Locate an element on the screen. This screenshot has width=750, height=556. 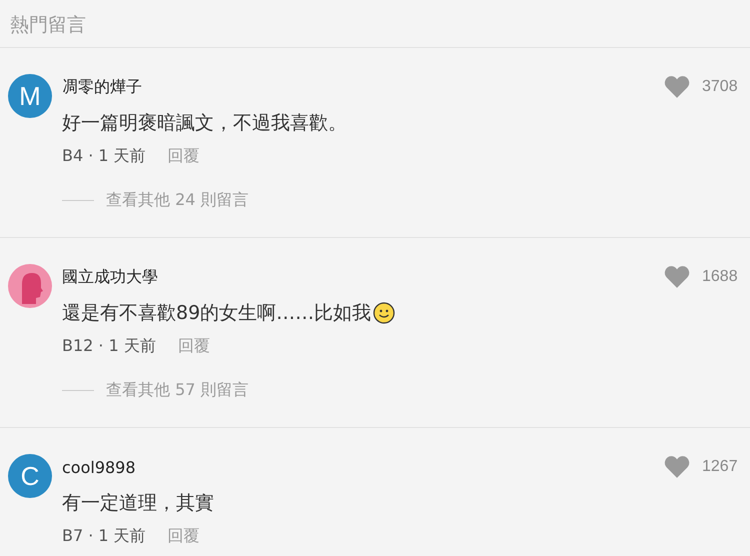
like-count: 1688 is located at coordinates (720, 277).